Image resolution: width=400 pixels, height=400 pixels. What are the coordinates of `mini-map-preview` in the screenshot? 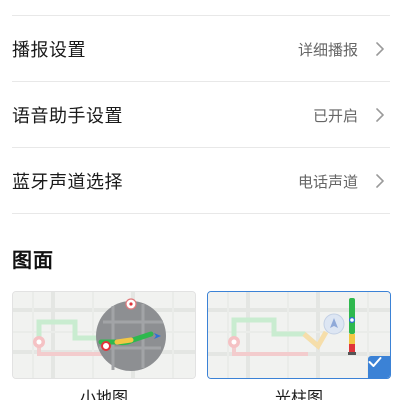 It's located at (104, 335).